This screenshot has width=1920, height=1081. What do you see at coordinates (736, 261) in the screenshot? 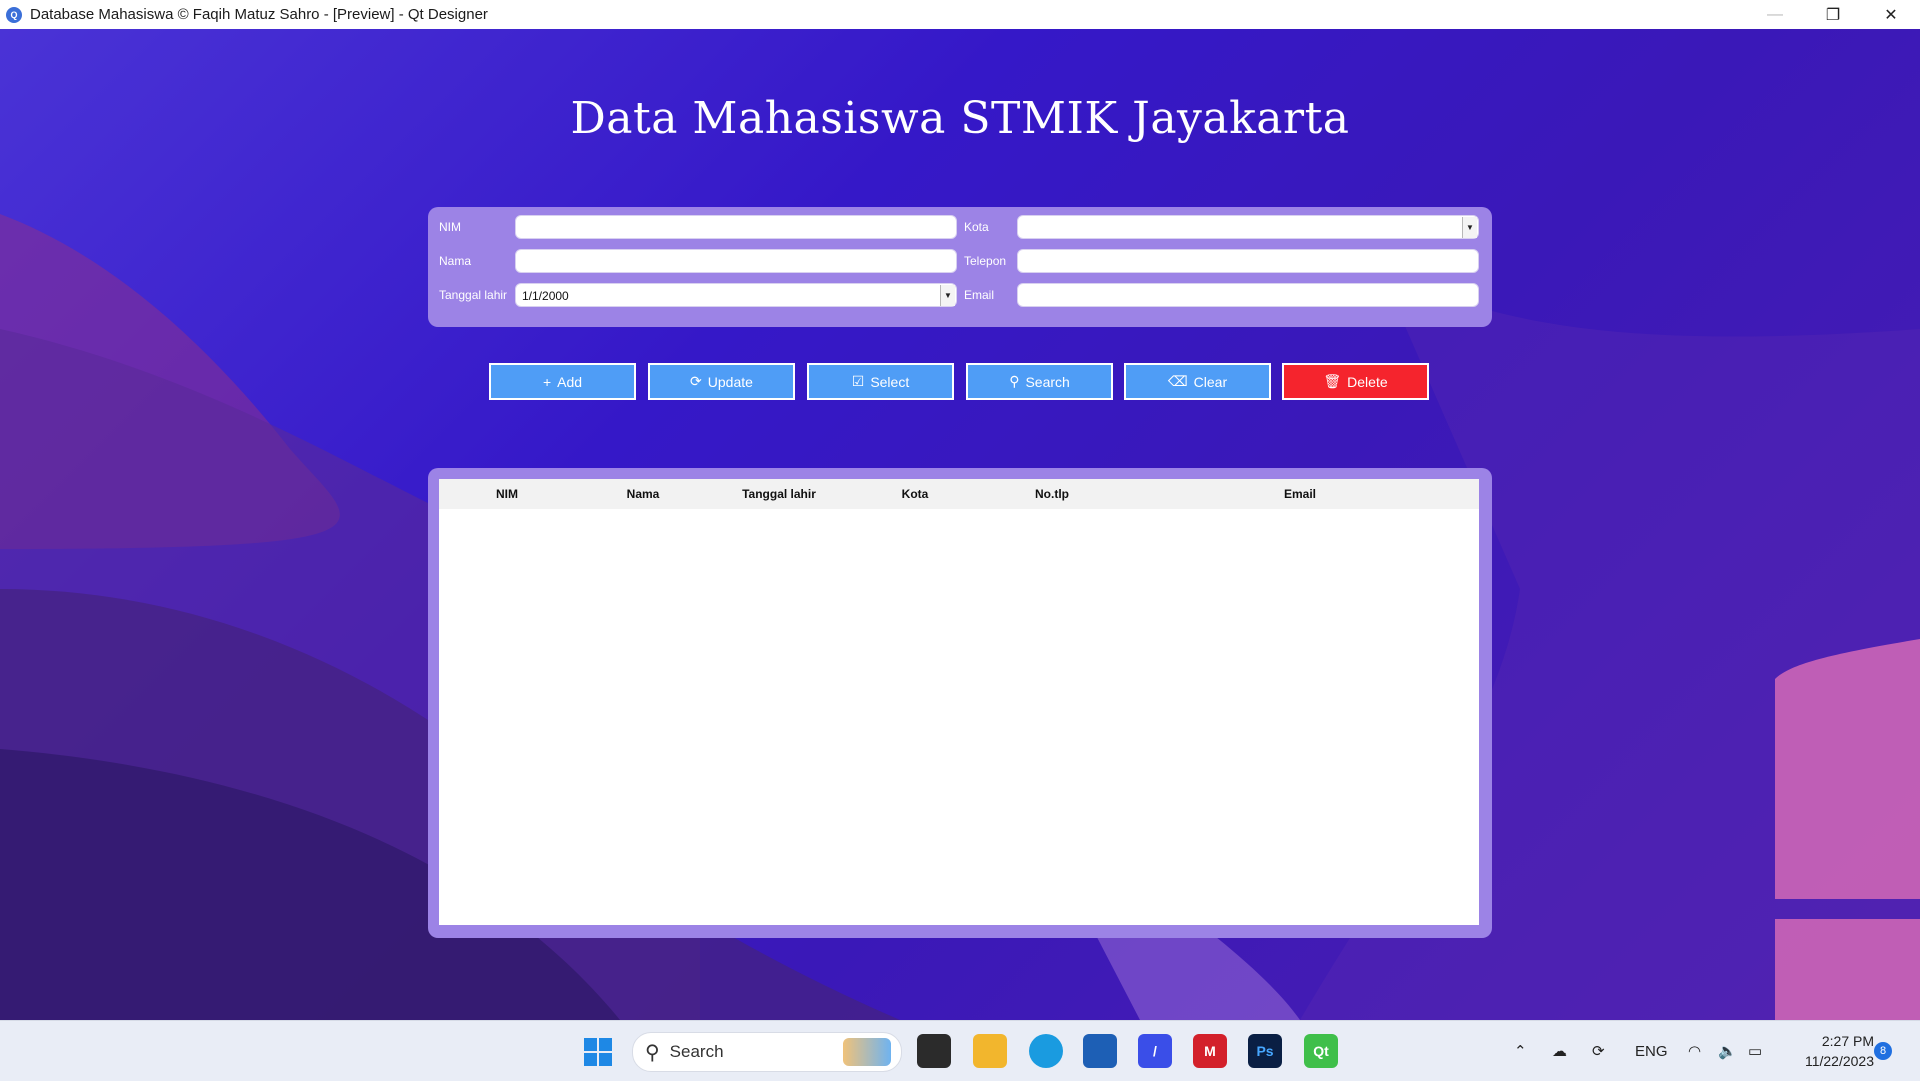
I see `nama-input` at bounding box center [736, 261].